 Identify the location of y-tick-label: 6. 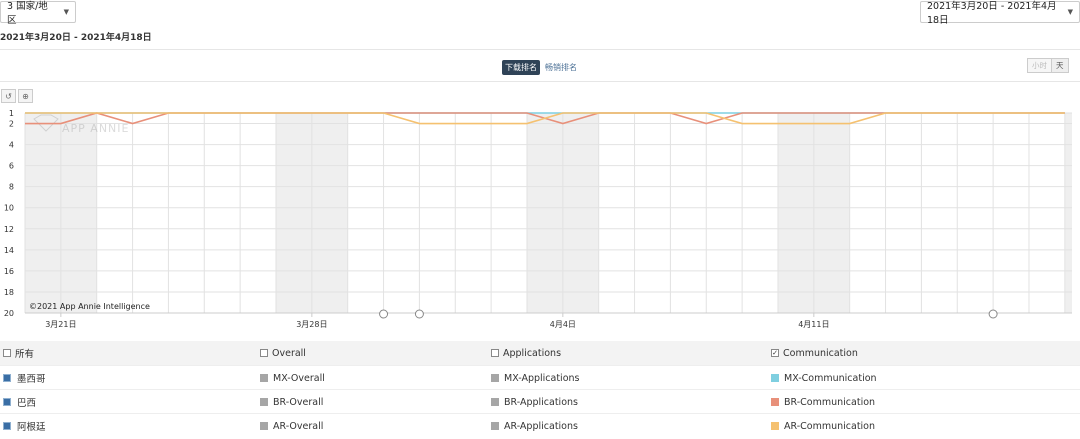
(11, 166).